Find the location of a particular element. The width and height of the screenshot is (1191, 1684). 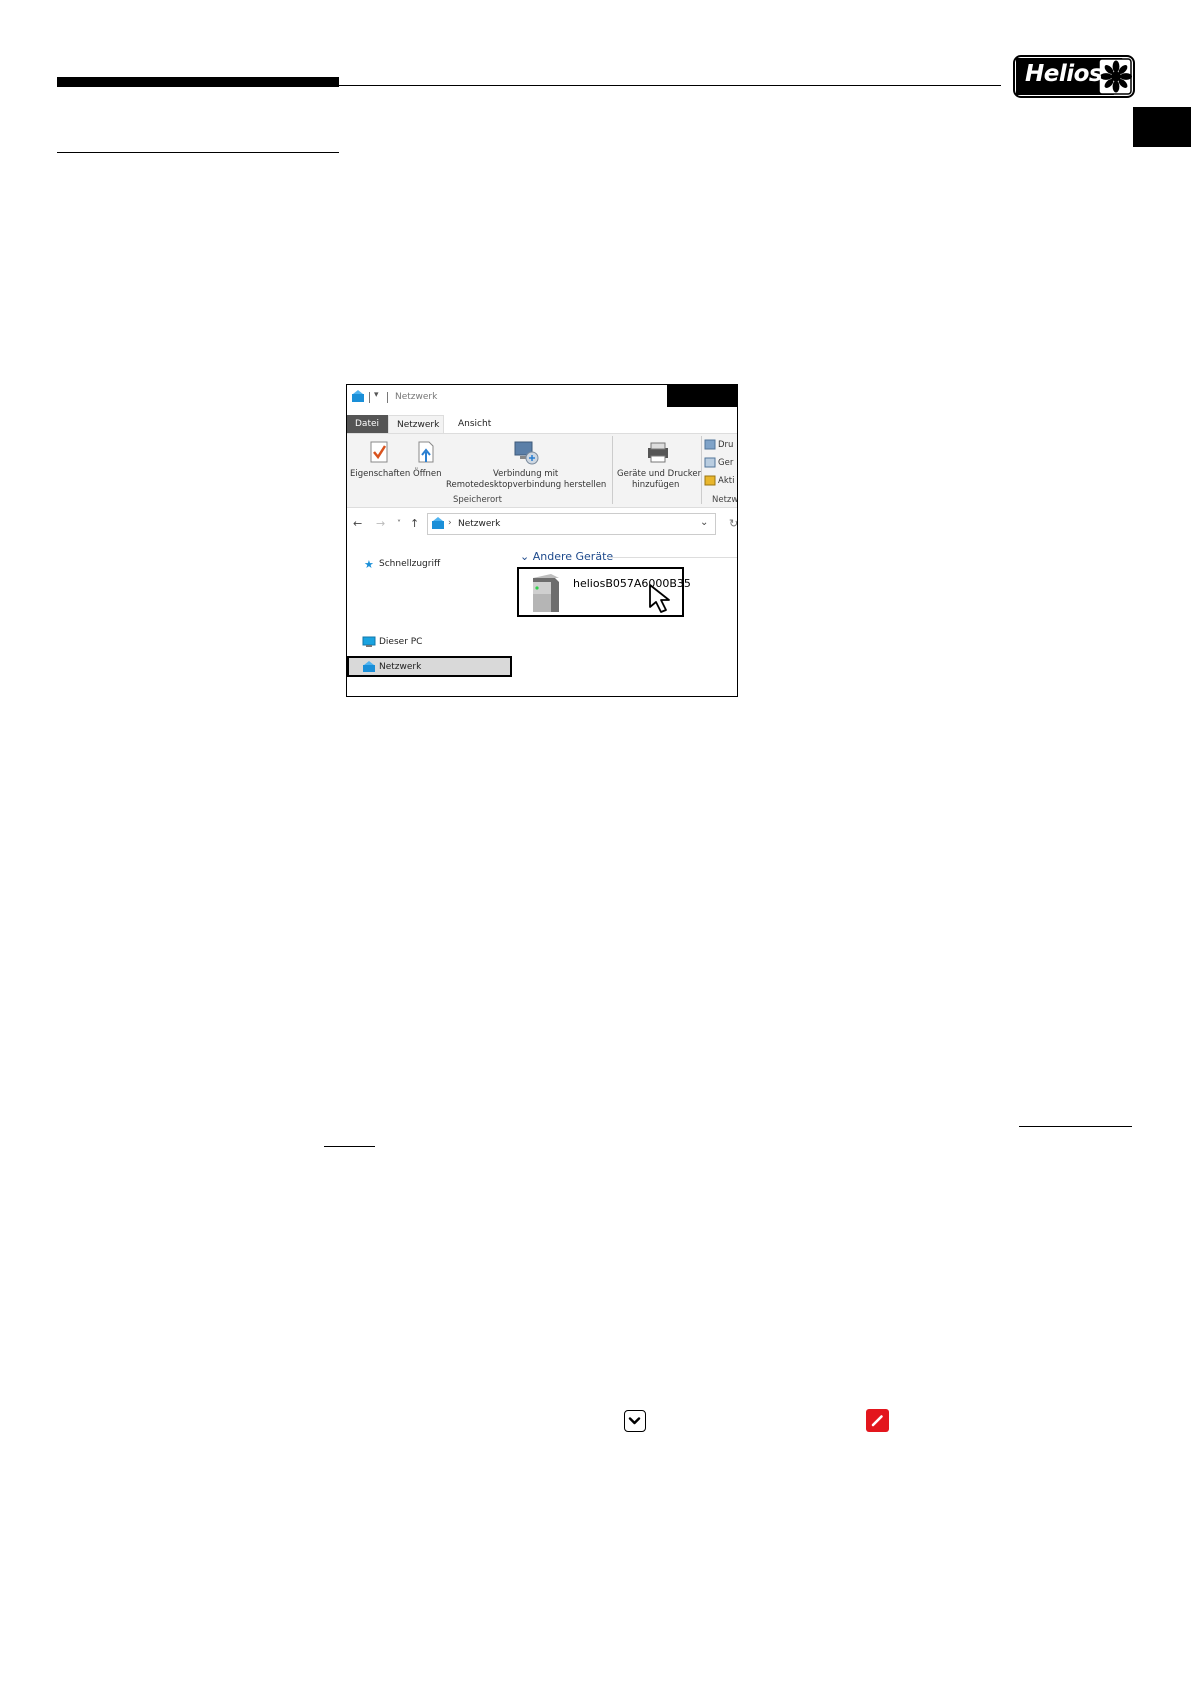

star-icon: ★ is located at coordinates (369, 564).